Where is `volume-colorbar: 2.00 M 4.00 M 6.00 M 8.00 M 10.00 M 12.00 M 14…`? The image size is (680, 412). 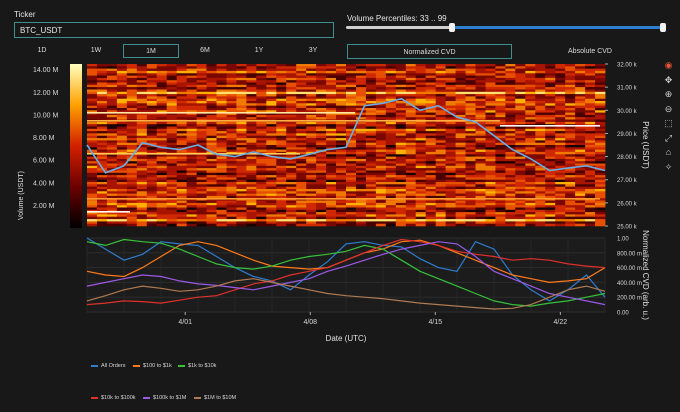
volume-colorbar: 2.00 M 4.00 M 6.00 M 8.00 M 10.00 M 12.00 M 14… is located at coordinates (57, 146).